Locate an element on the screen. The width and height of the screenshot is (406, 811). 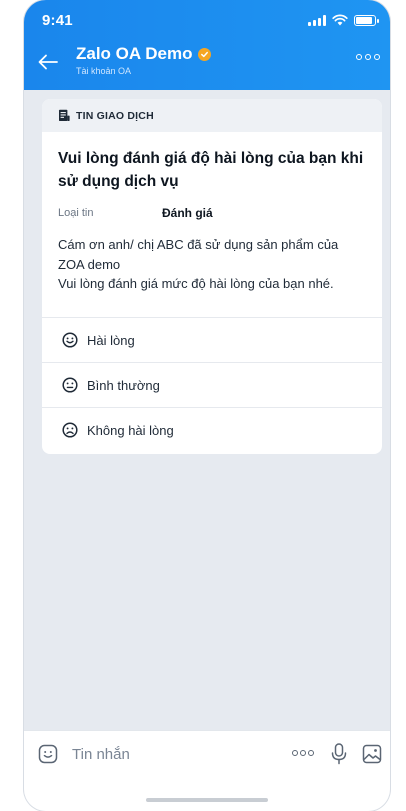
sad-face-icon is located at coordinates (70, 430).